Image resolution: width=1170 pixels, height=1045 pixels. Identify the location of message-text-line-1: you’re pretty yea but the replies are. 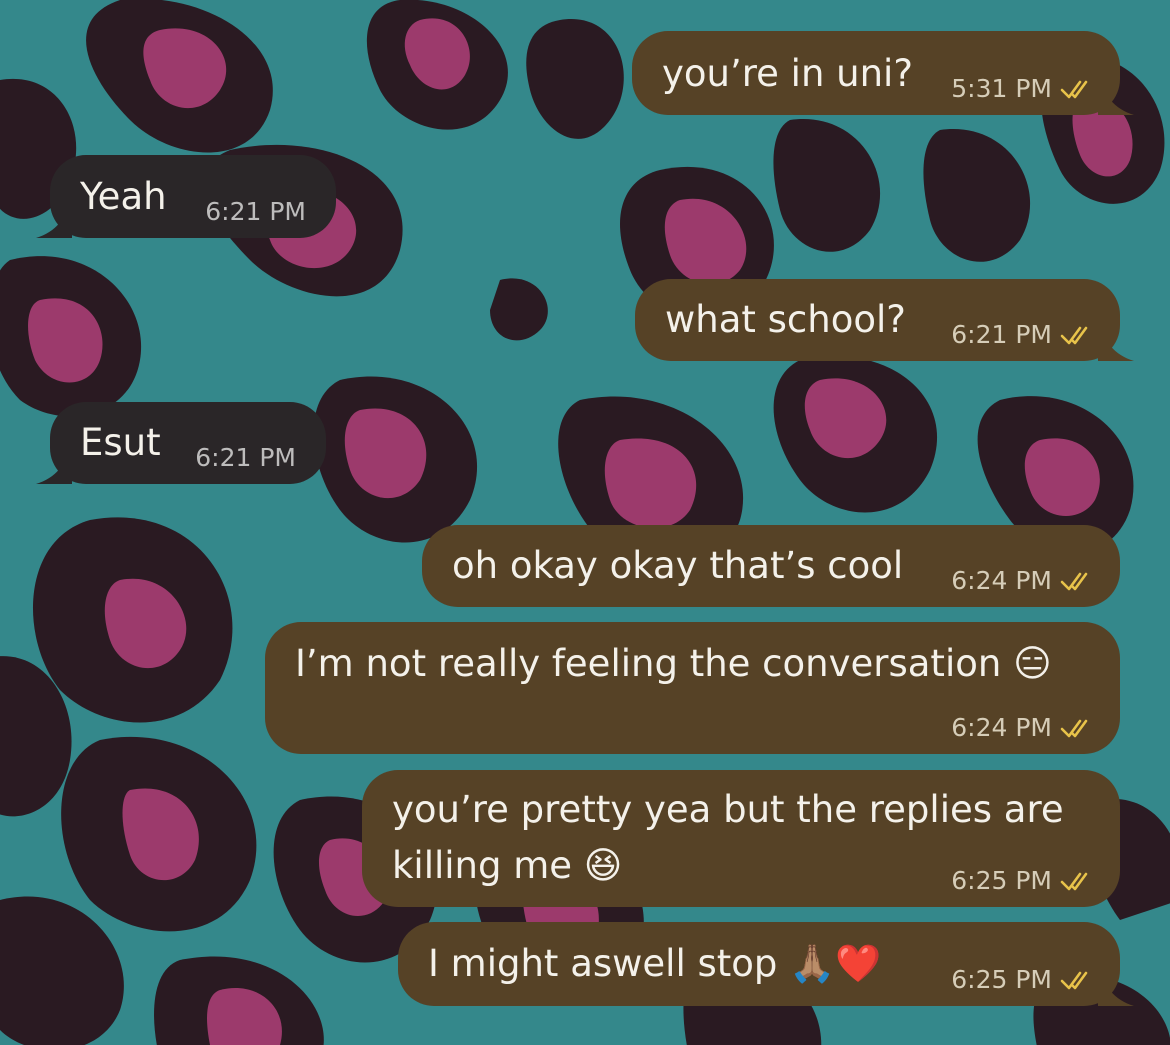
(728, 809).